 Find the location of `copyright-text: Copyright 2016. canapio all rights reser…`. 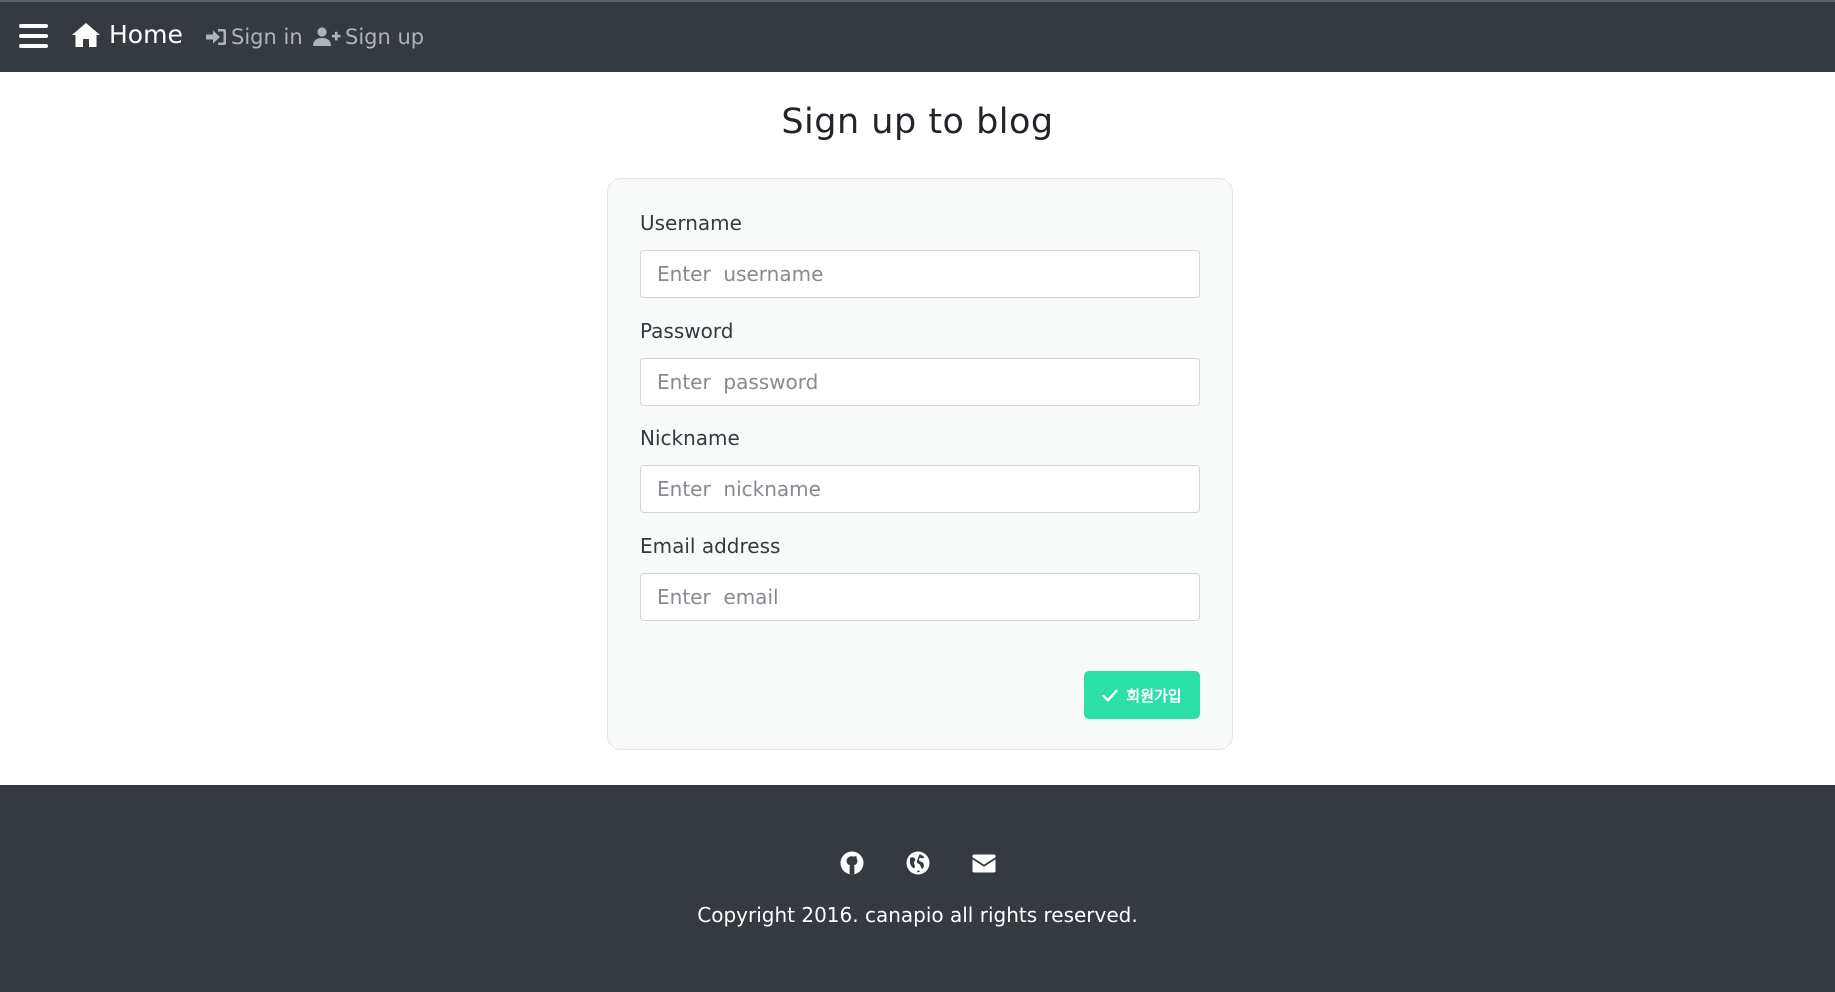

copyright-text: Copyright 2016. canapio all rights reser… is located at coordinates (917, 915).